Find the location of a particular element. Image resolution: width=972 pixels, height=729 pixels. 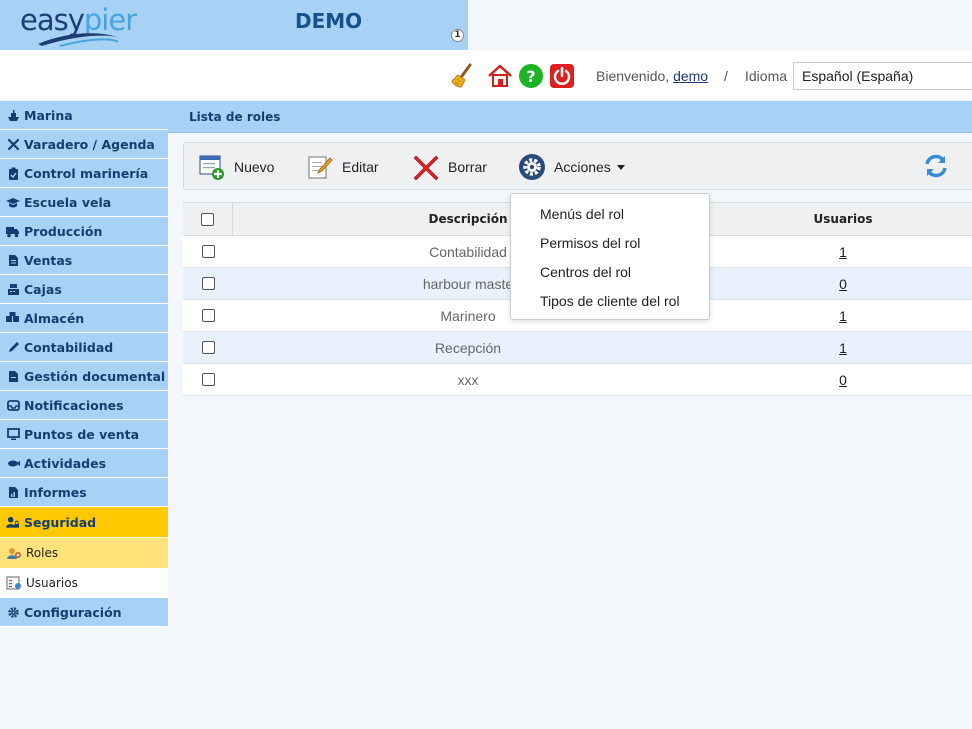

sidebar-subitem-roles: Roles is located at coordinates (84, 553).